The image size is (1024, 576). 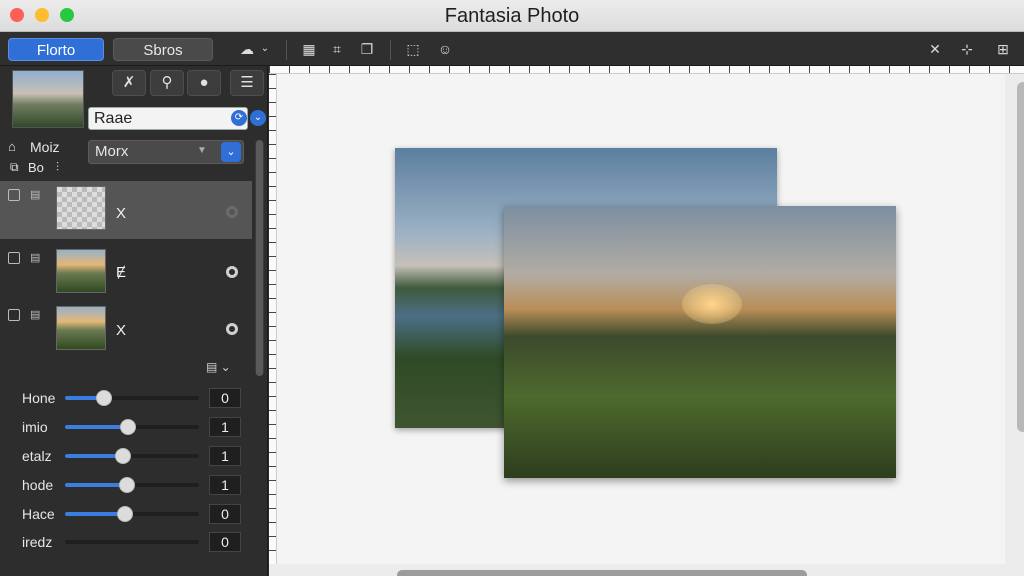 I want to click on person-icon: ●, so click(x=204, y=83).